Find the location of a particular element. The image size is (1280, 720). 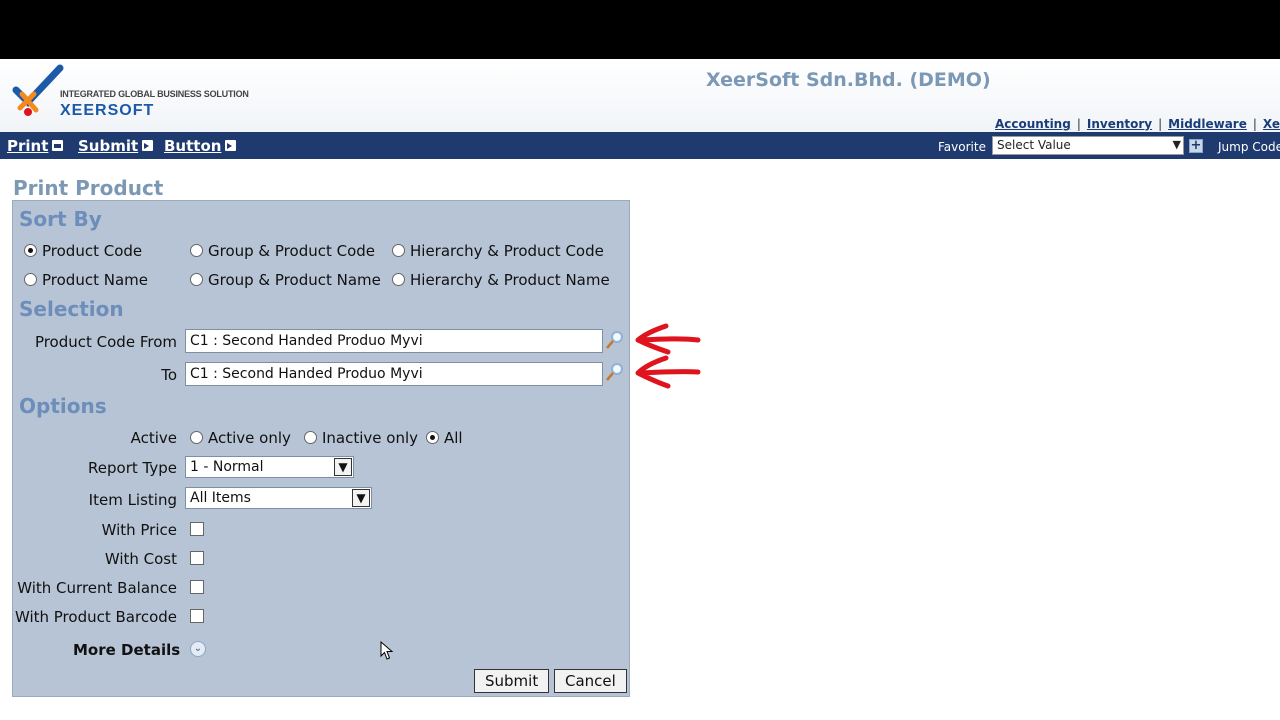

product-code-from-input: C1 : Second Handed Produo Myvi is located at coordinates (394, 341).